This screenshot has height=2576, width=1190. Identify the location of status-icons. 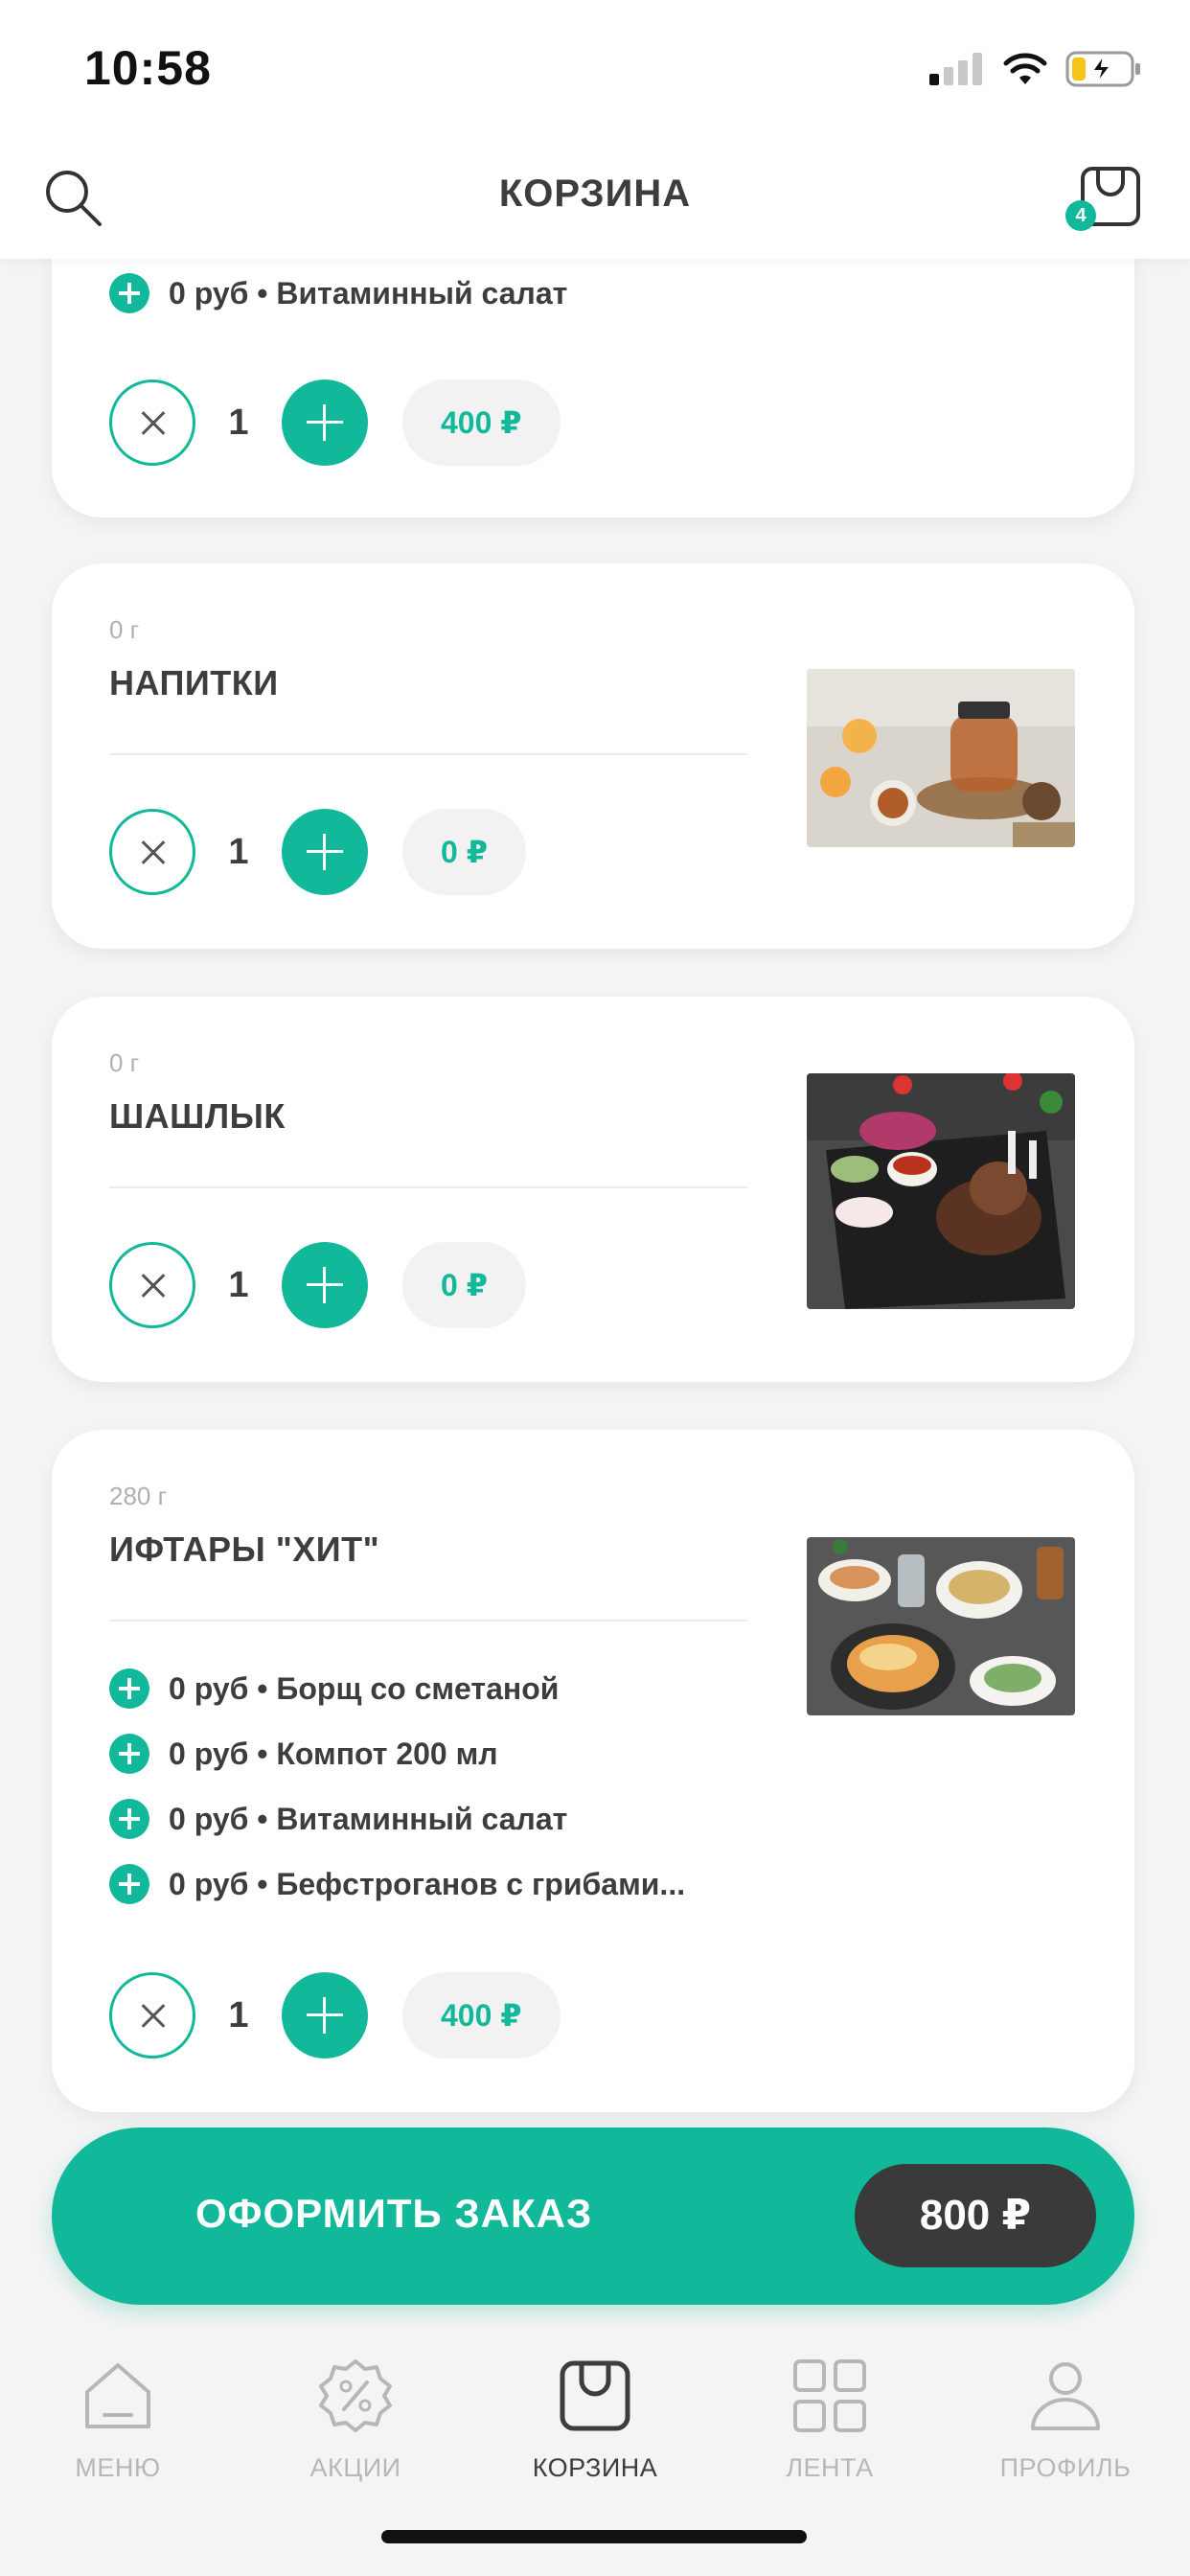
(1036, 69).